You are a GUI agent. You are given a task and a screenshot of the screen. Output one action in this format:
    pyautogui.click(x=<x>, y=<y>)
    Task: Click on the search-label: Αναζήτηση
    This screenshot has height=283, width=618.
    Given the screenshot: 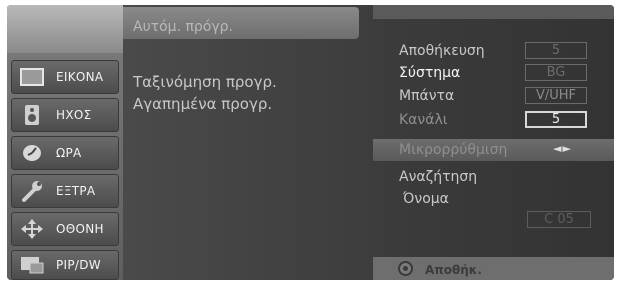 What is the action you would take?
    pyautogui.click(x=438, y=177)
    